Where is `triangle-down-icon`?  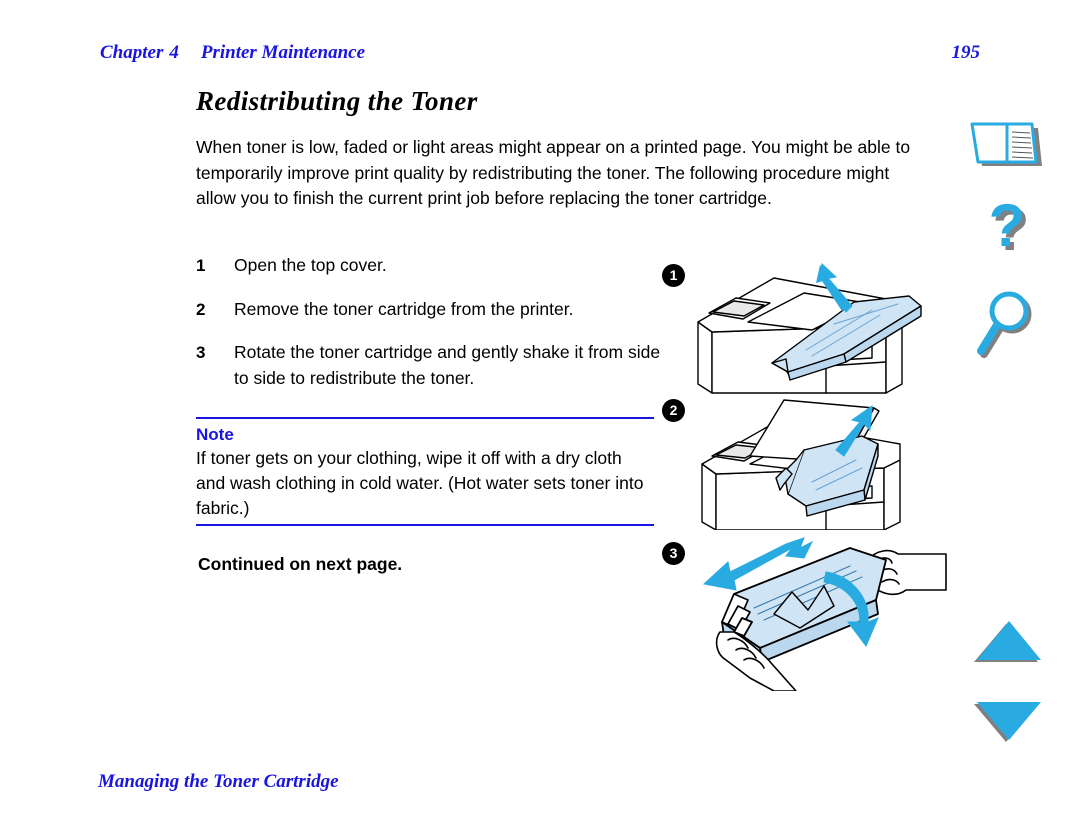
triangle-down-icon is located at coordinates (1008, 724).